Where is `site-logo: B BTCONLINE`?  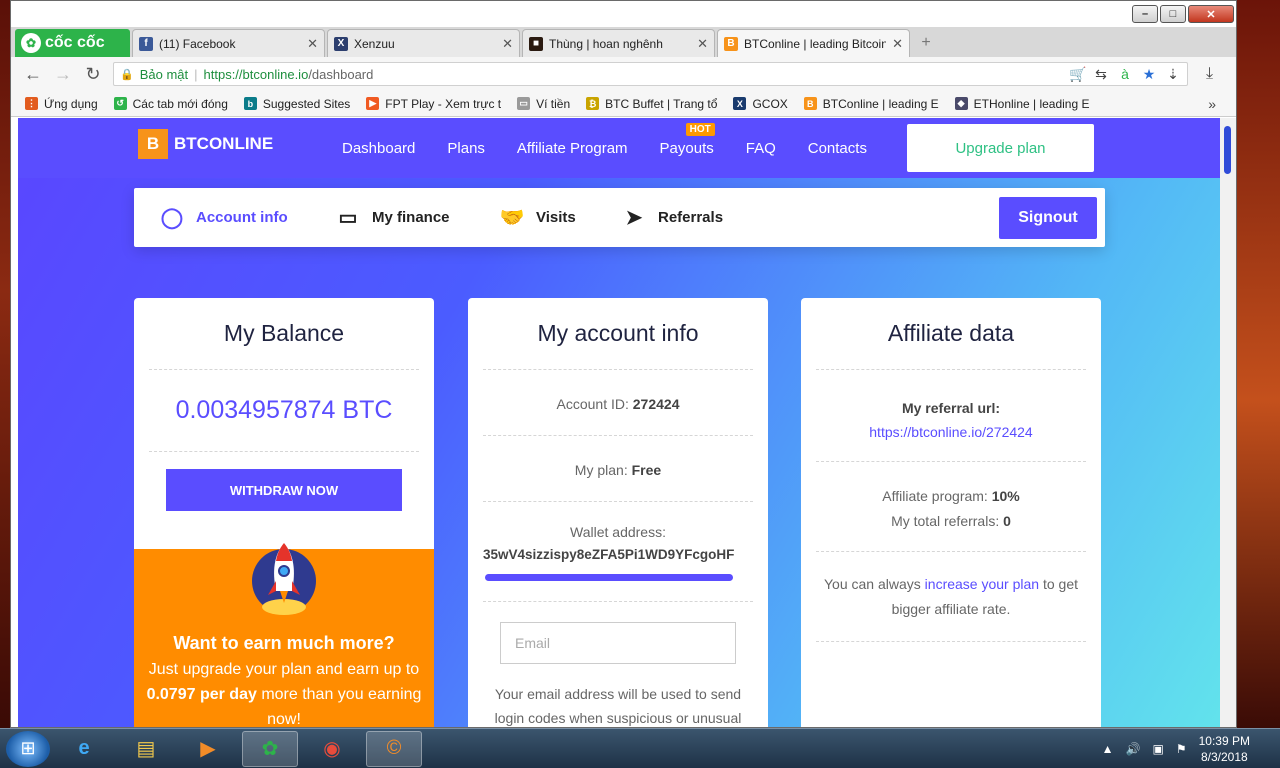 site-logo: B BTCONLINE is located at coordinates (205, 144).